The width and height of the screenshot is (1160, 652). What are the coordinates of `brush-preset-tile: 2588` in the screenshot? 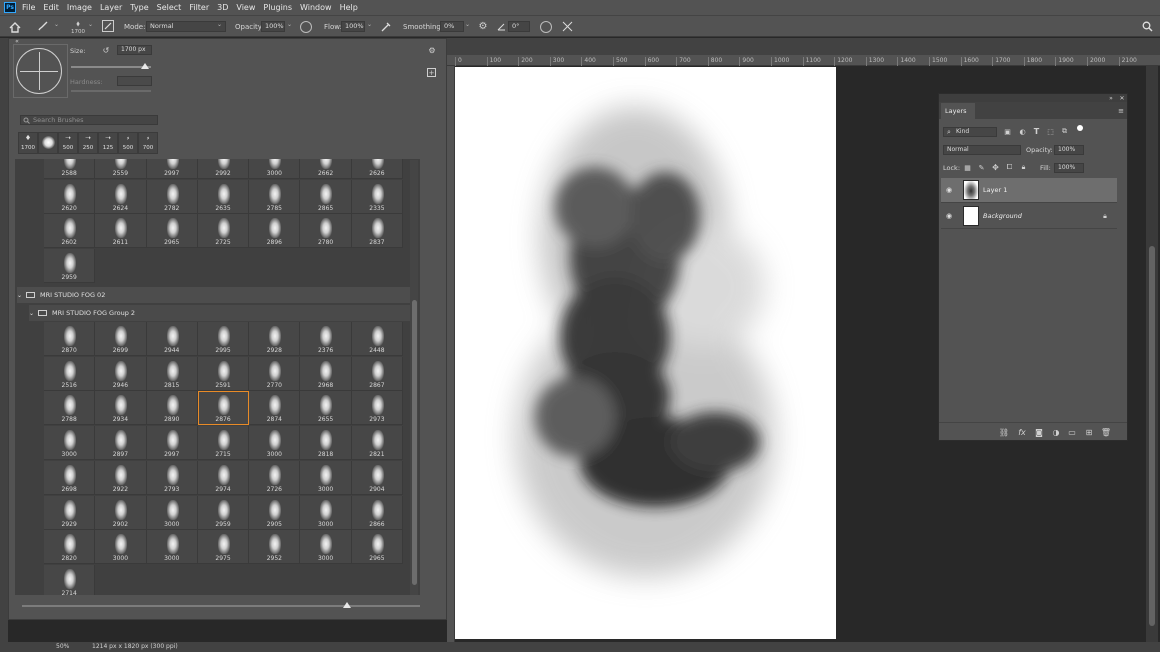 It's located at (70, 169).